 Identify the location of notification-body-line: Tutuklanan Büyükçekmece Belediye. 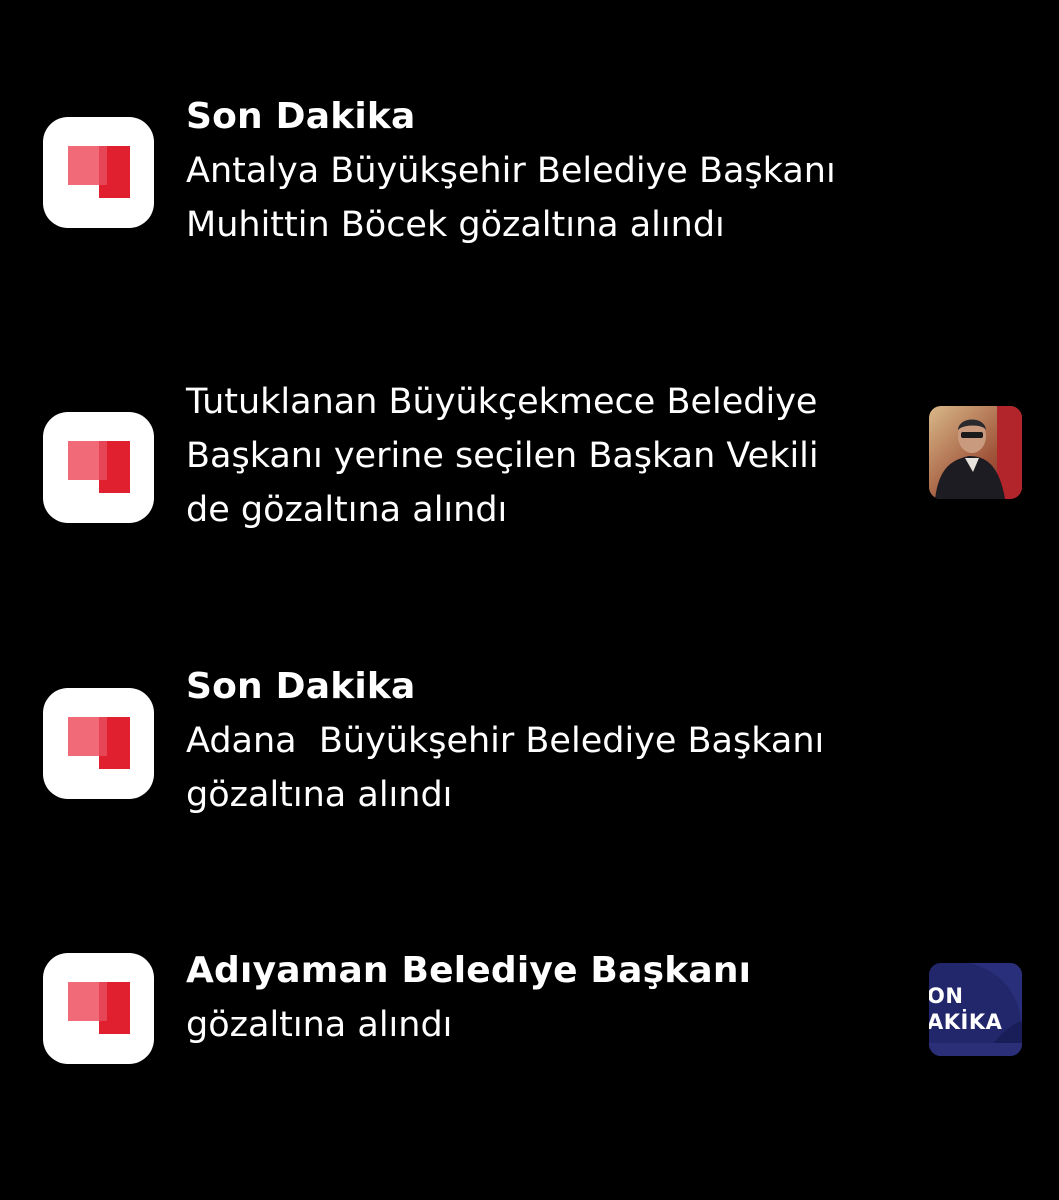
(502, 402).